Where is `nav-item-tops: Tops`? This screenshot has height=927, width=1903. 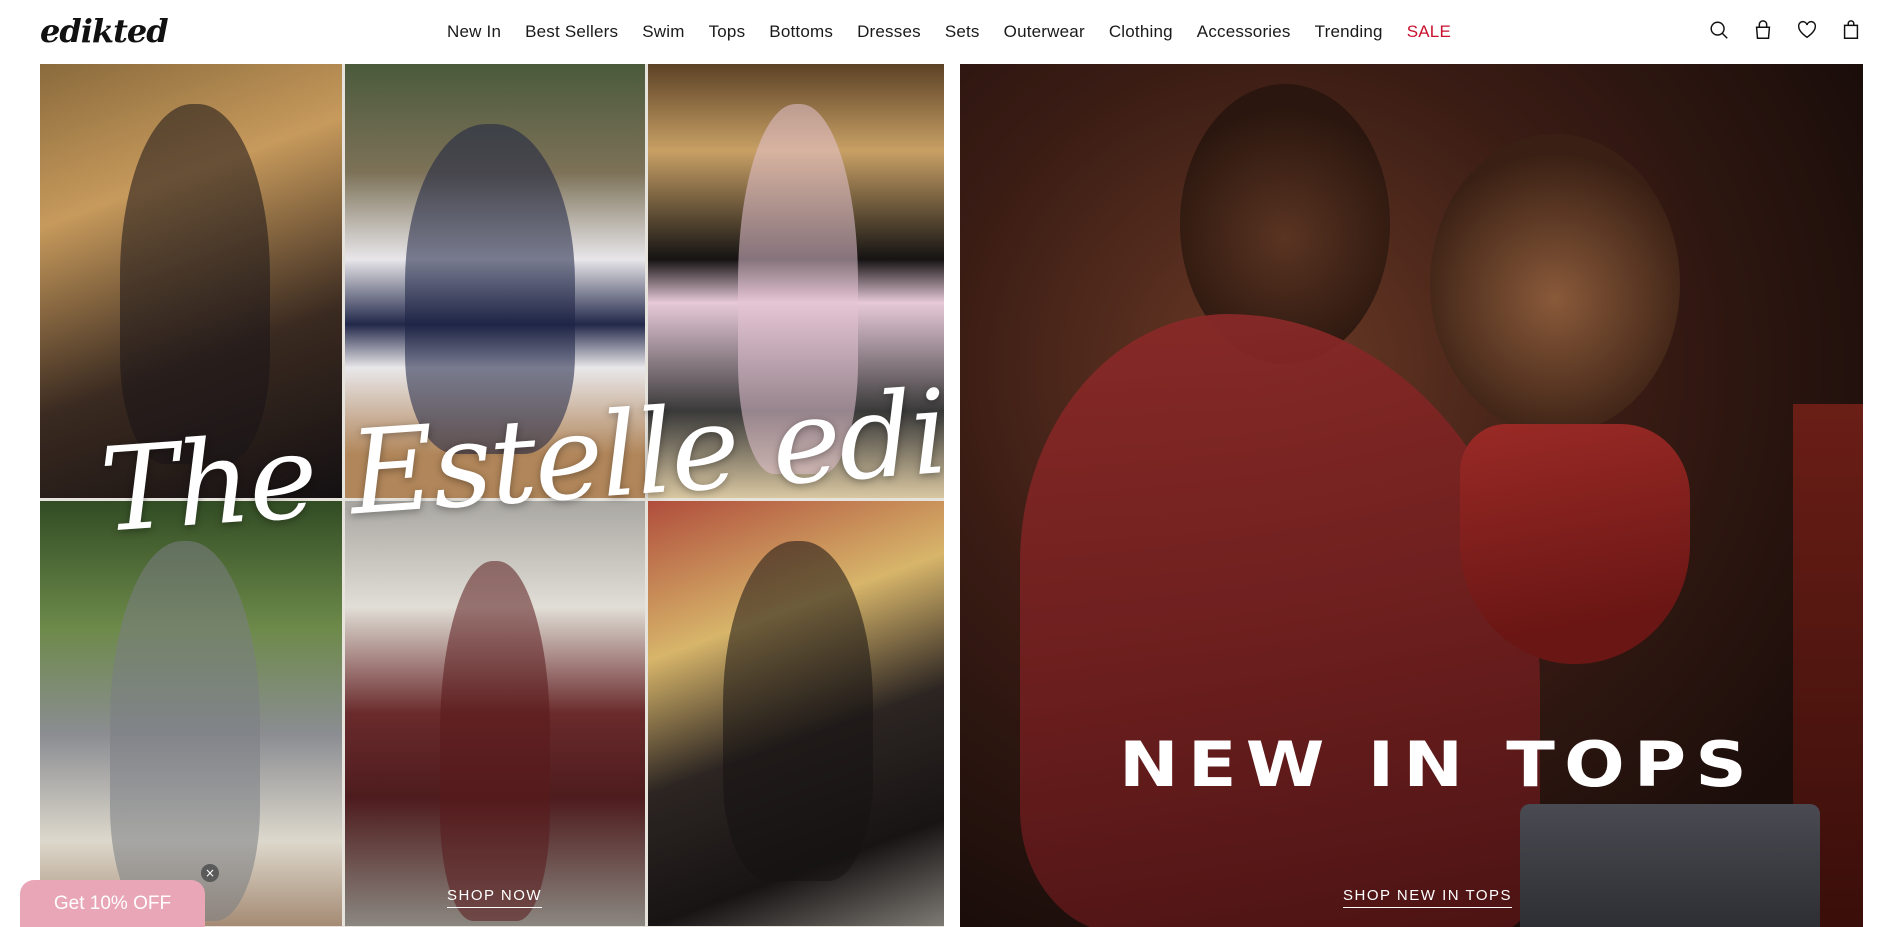 nav-item-tops: Tops is located at coordinates (727, 32).